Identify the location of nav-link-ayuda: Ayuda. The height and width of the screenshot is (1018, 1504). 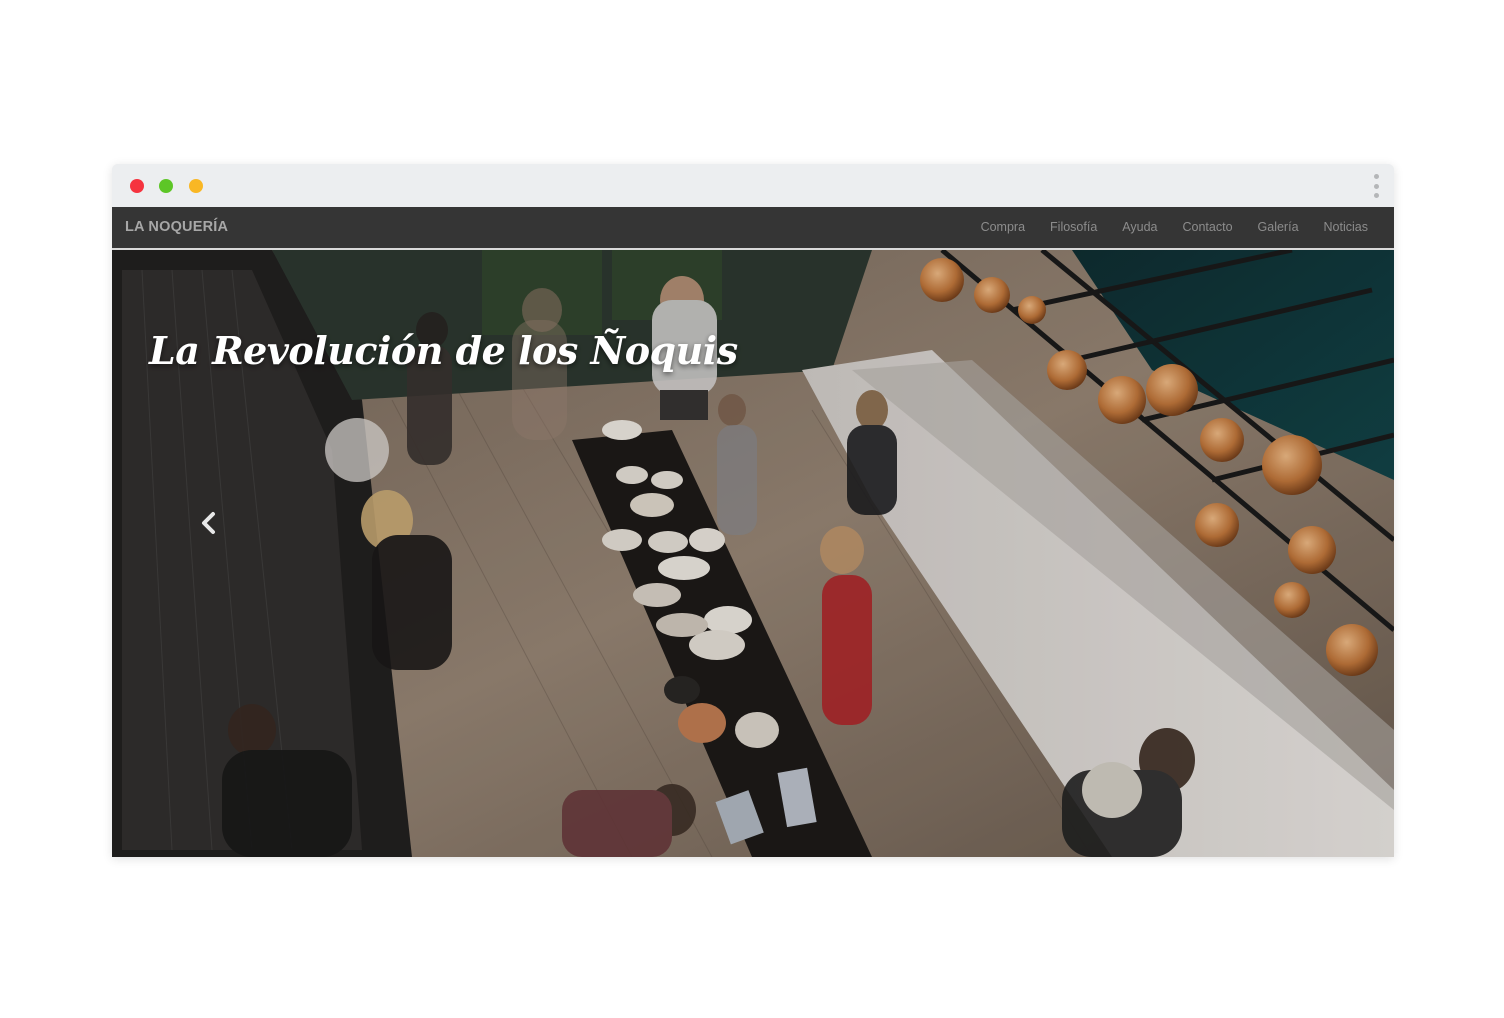
(1139, 227).